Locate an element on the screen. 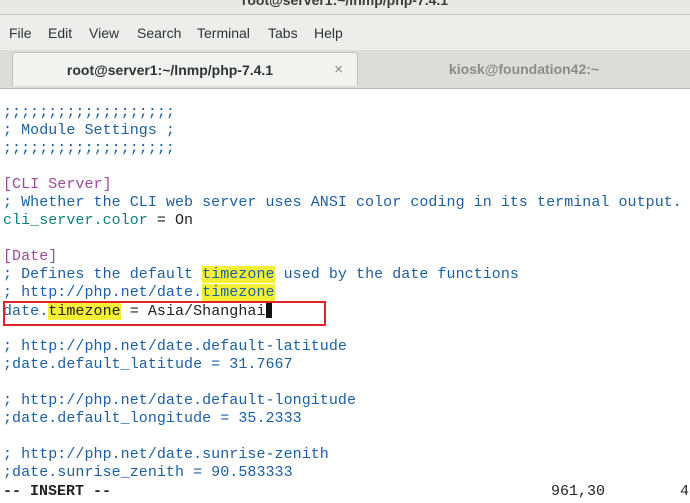  terminal-line: ;date.default_latitude = 31.7667 is located at coordinates (148, 364).